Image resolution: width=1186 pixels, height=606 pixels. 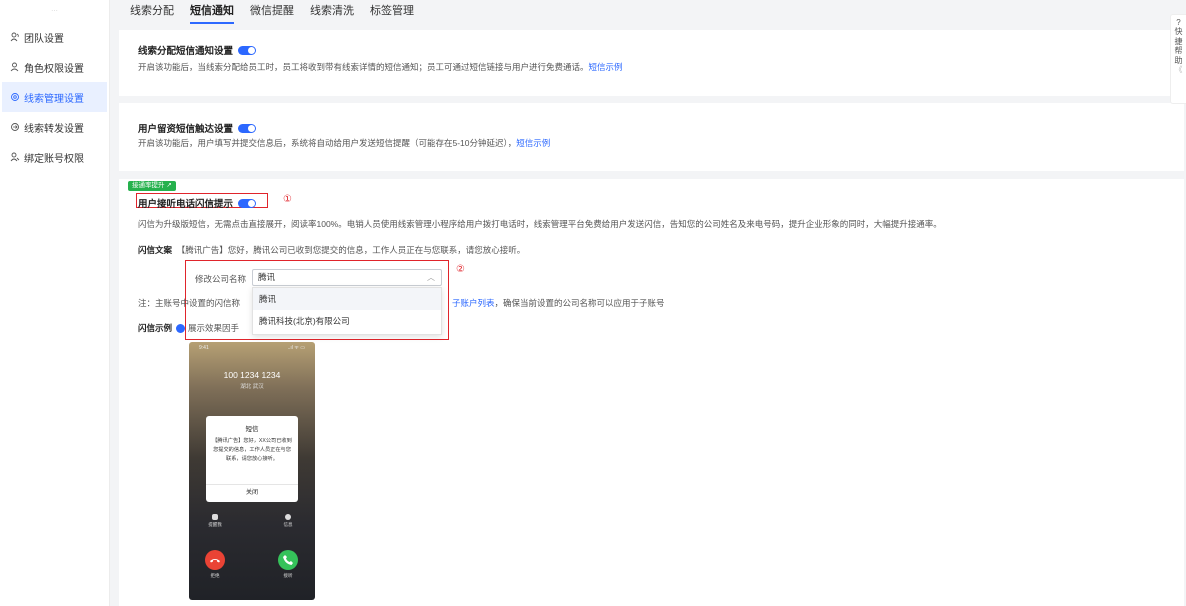 What do you see at coordinates (15, 67) in the screenshot?
I see `role-icon` at bounding box center [15, 67].